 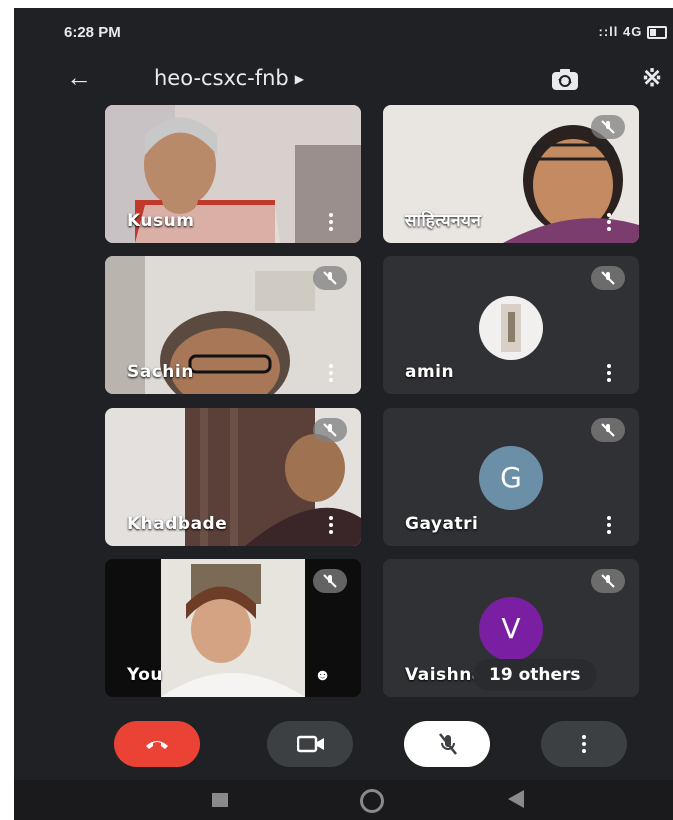 I want to click on battery-icon, so click(x=657, y=33).